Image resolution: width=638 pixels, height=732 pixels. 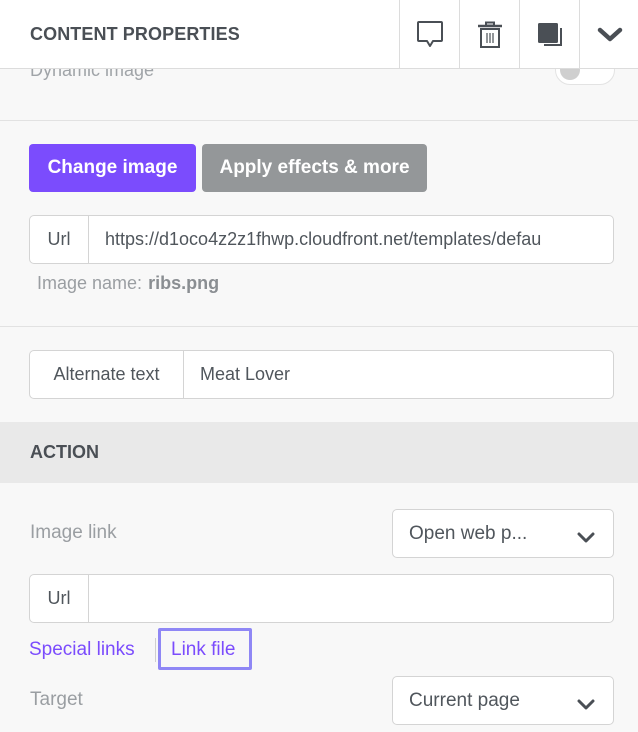 I want to click on special-links-link: Special links, so click(x=82, y=650).